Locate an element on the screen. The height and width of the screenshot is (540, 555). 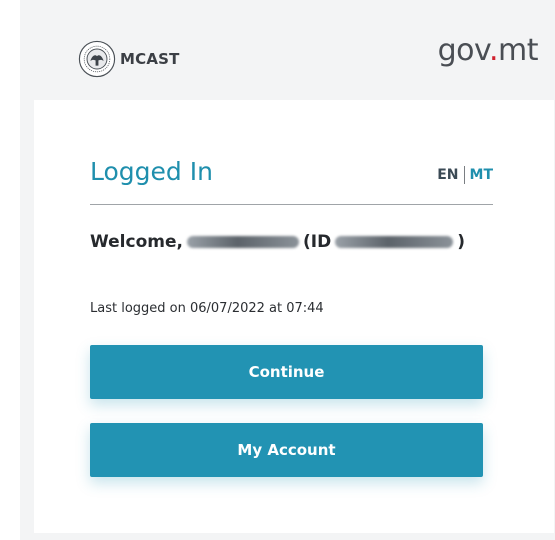
title-row: Logged In EN MT is located at coordinates (291, 180).